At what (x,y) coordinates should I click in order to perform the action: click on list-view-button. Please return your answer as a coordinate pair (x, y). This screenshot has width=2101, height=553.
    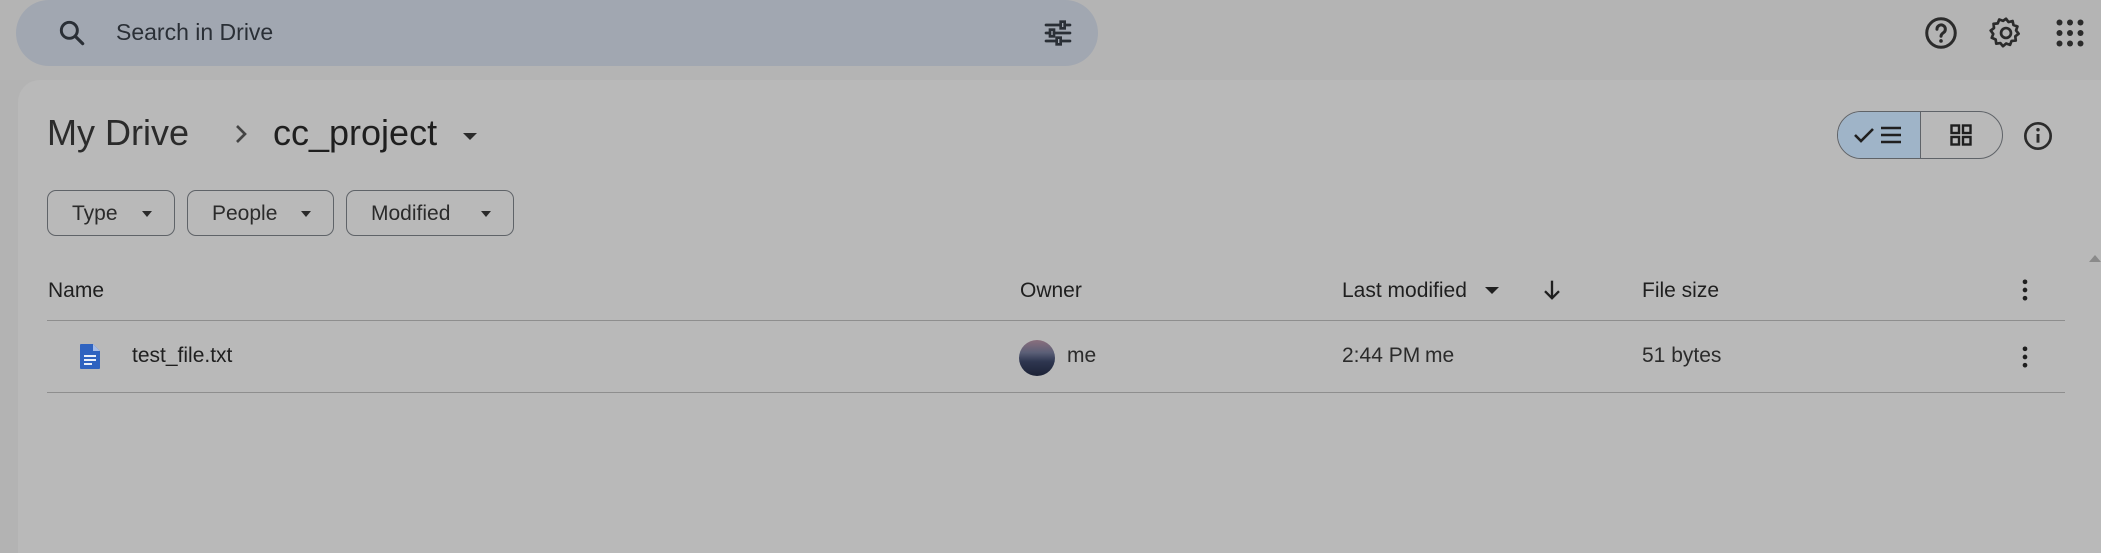
    Looking at the image, I should click on (1879, 135).